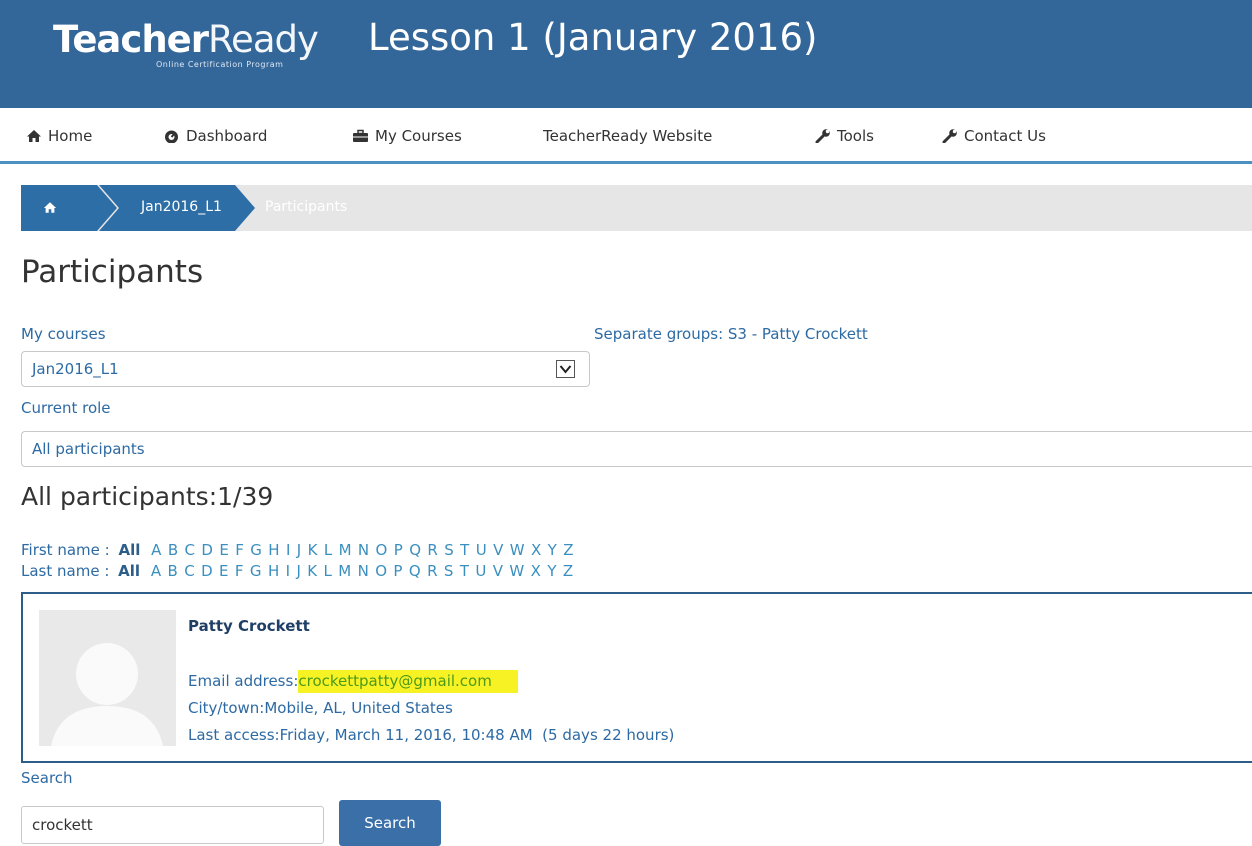 This screenshot has height=846, width=1252. I want to click on last-name-letter-a: A, so click(156, 571).